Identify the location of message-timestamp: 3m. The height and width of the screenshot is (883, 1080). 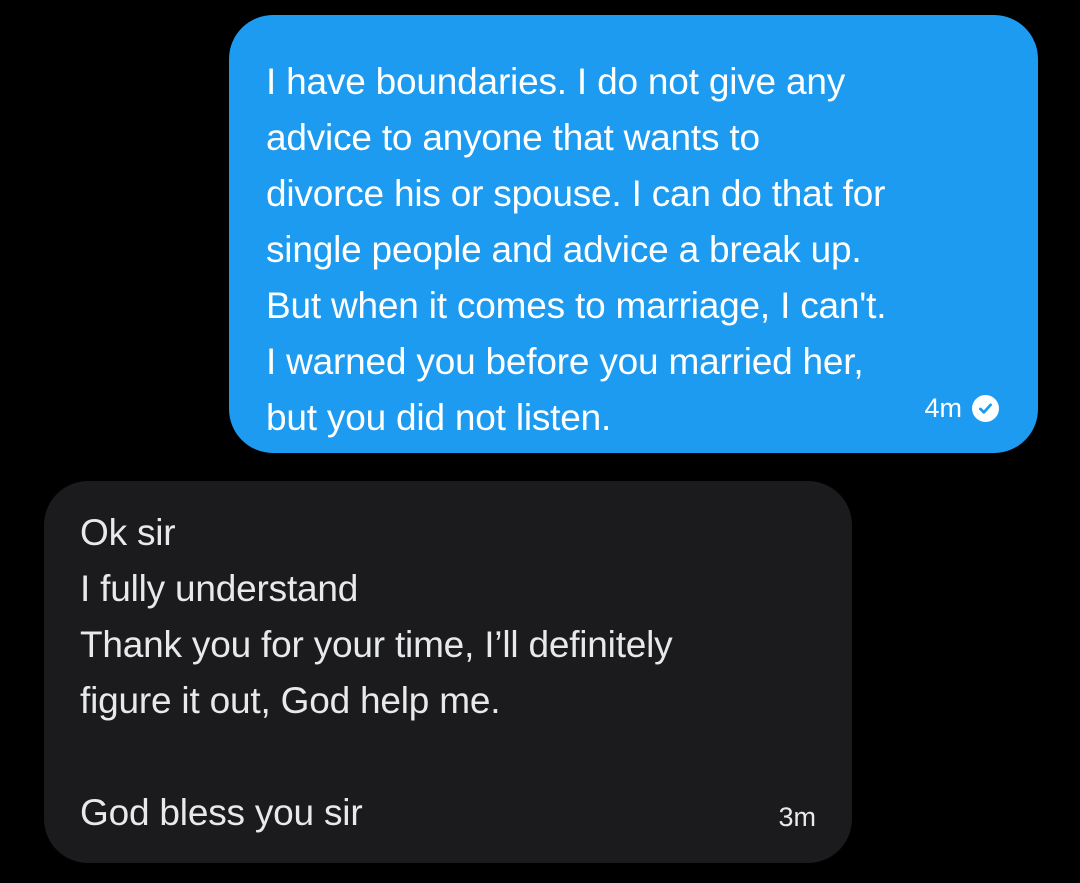
(797, 817).